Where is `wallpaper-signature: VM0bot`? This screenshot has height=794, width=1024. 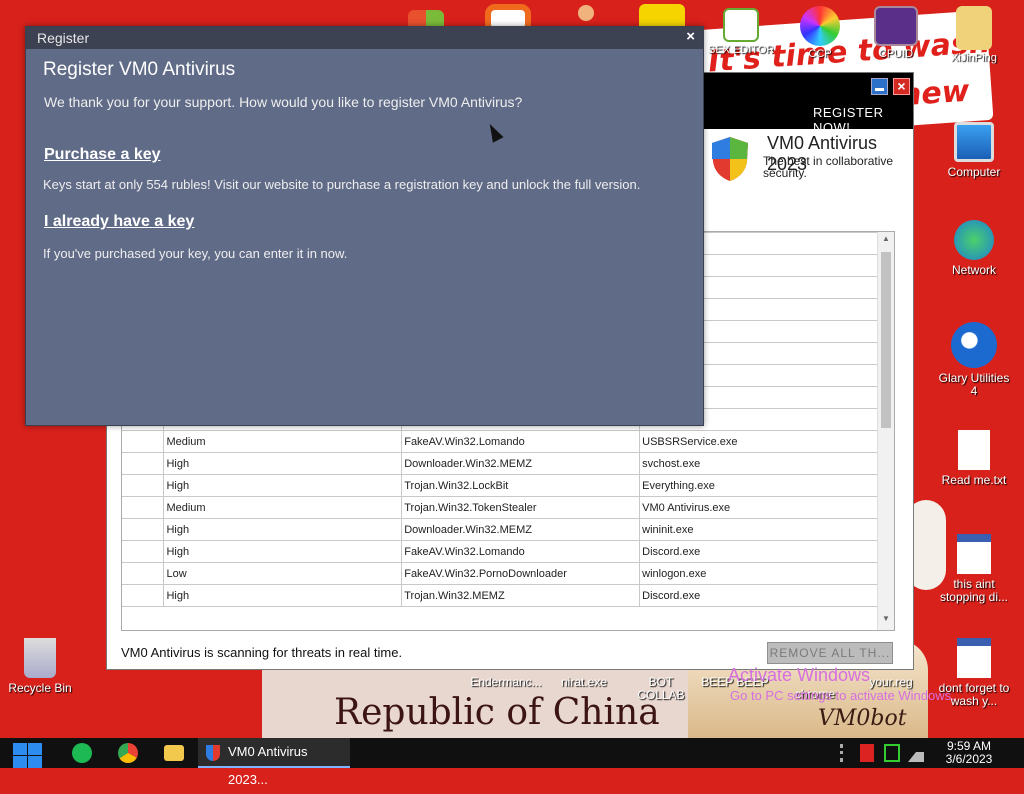
wallpaper-signature: VM0bot is located at coordinates (862, 718).